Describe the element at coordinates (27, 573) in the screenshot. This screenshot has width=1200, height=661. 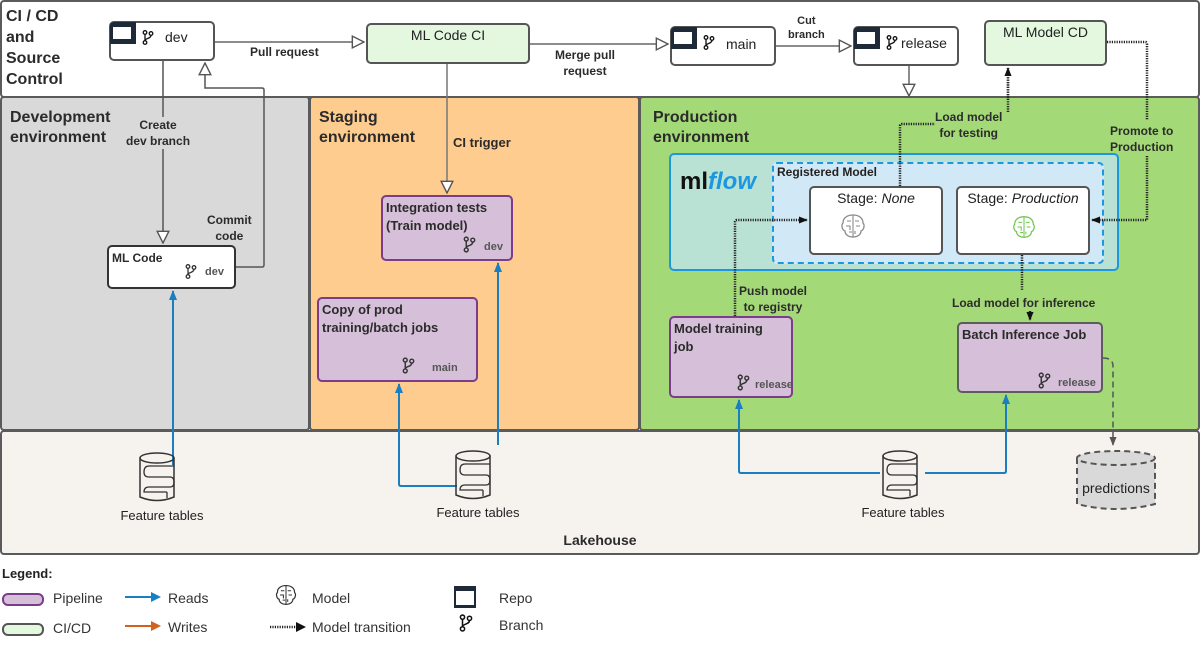
I see `legend-title: Legend:` at that location.